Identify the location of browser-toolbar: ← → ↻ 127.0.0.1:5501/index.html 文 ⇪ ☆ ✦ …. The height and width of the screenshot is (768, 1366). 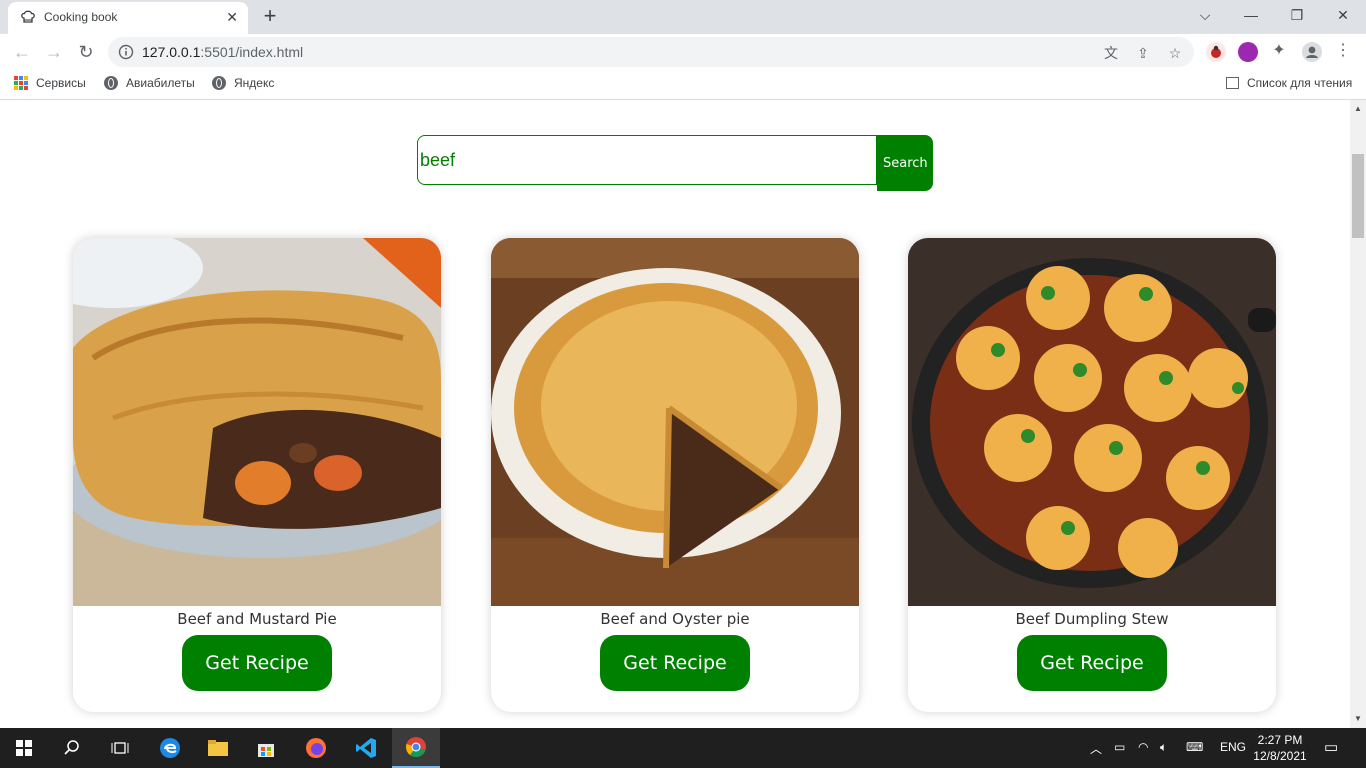
(683, 52).